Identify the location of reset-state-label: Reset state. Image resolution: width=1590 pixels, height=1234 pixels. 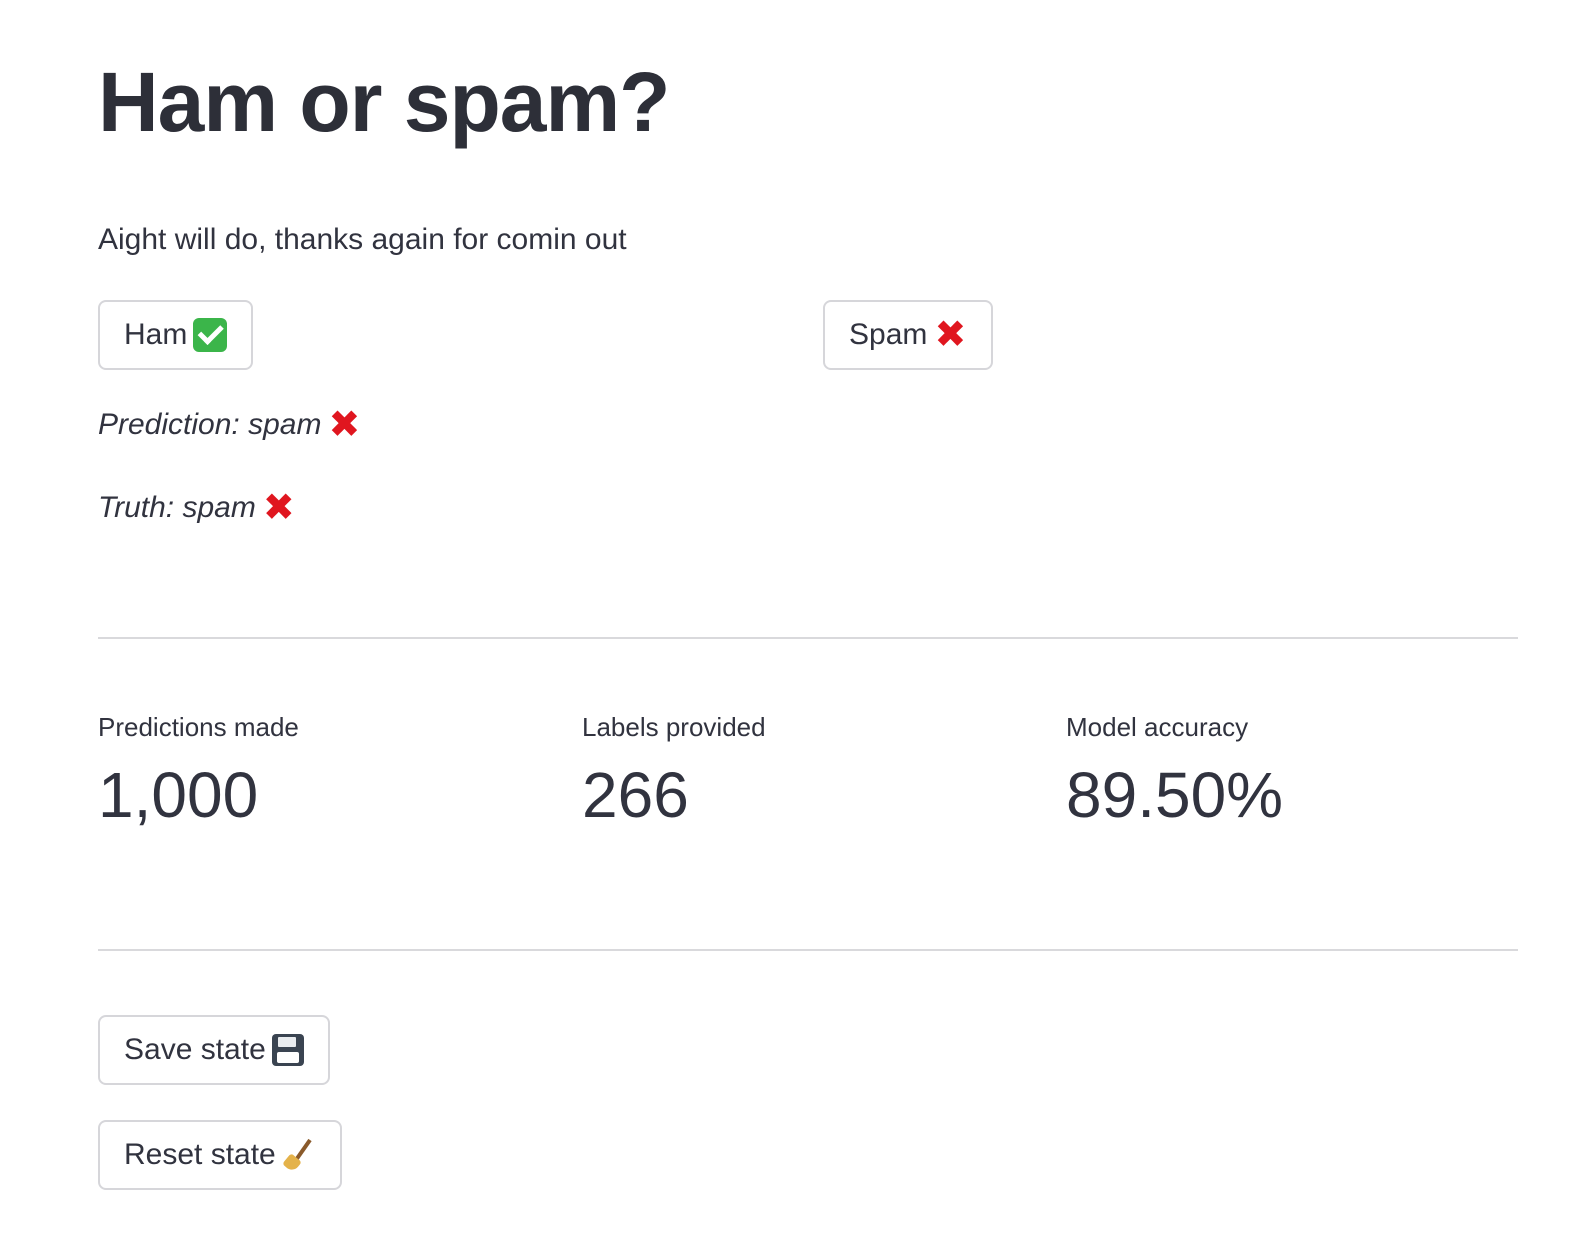
(200, 1154).